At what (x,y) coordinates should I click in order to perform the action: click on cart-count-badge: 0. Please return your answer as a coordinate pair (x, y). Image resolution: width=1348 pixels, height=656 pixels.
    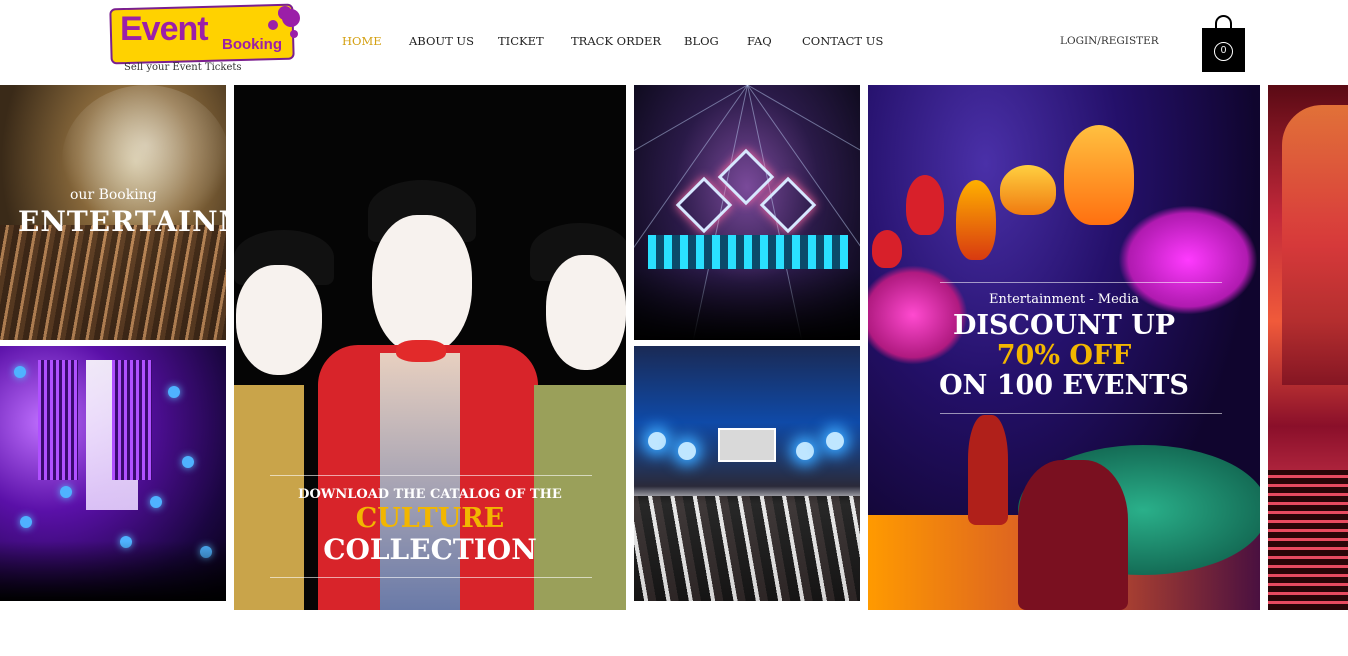
    Looking at the image, I should click on (1223, 51).